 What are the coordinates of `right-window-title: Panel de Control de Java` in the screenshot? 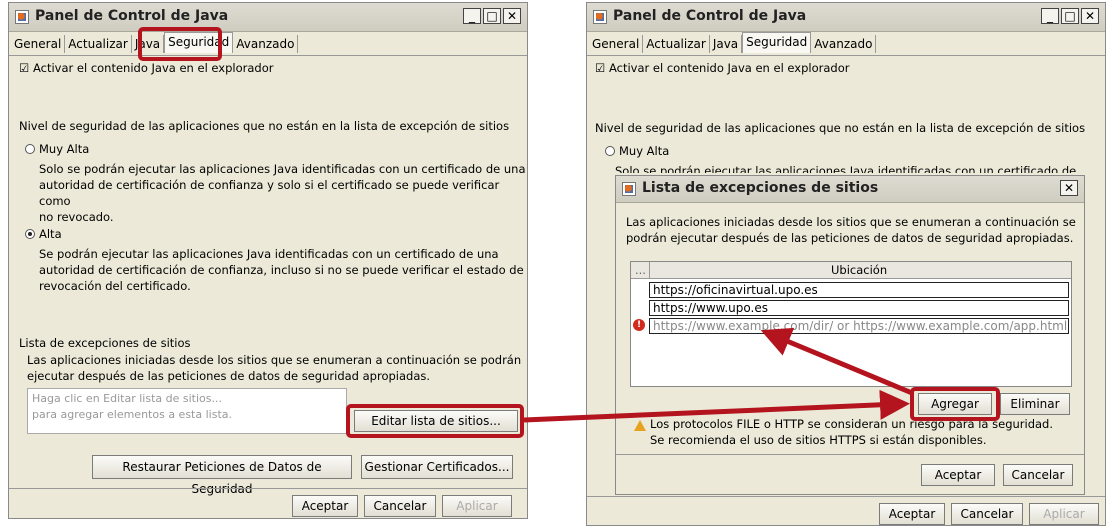 It's located at (710, 16).